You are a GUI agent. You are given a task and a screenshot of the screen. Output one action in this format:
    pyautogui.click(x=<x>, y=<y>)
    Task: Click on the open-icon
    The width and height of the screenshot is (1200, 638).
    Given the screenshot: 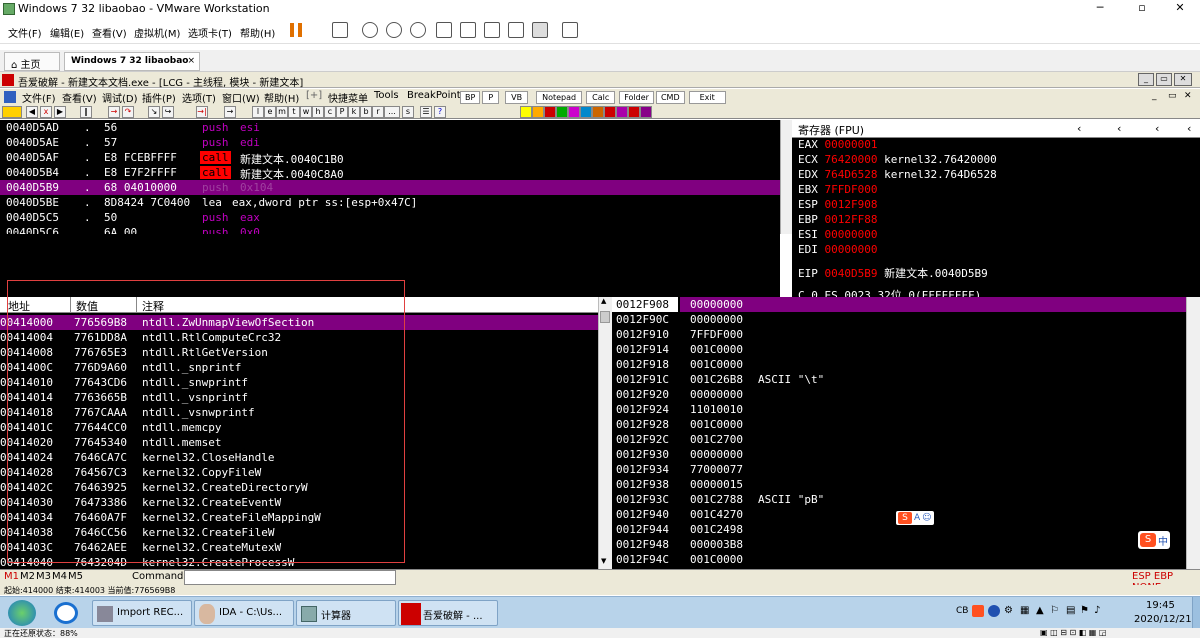 What is the action you would take?
    pyautogui.click(x=12, y=112)
    